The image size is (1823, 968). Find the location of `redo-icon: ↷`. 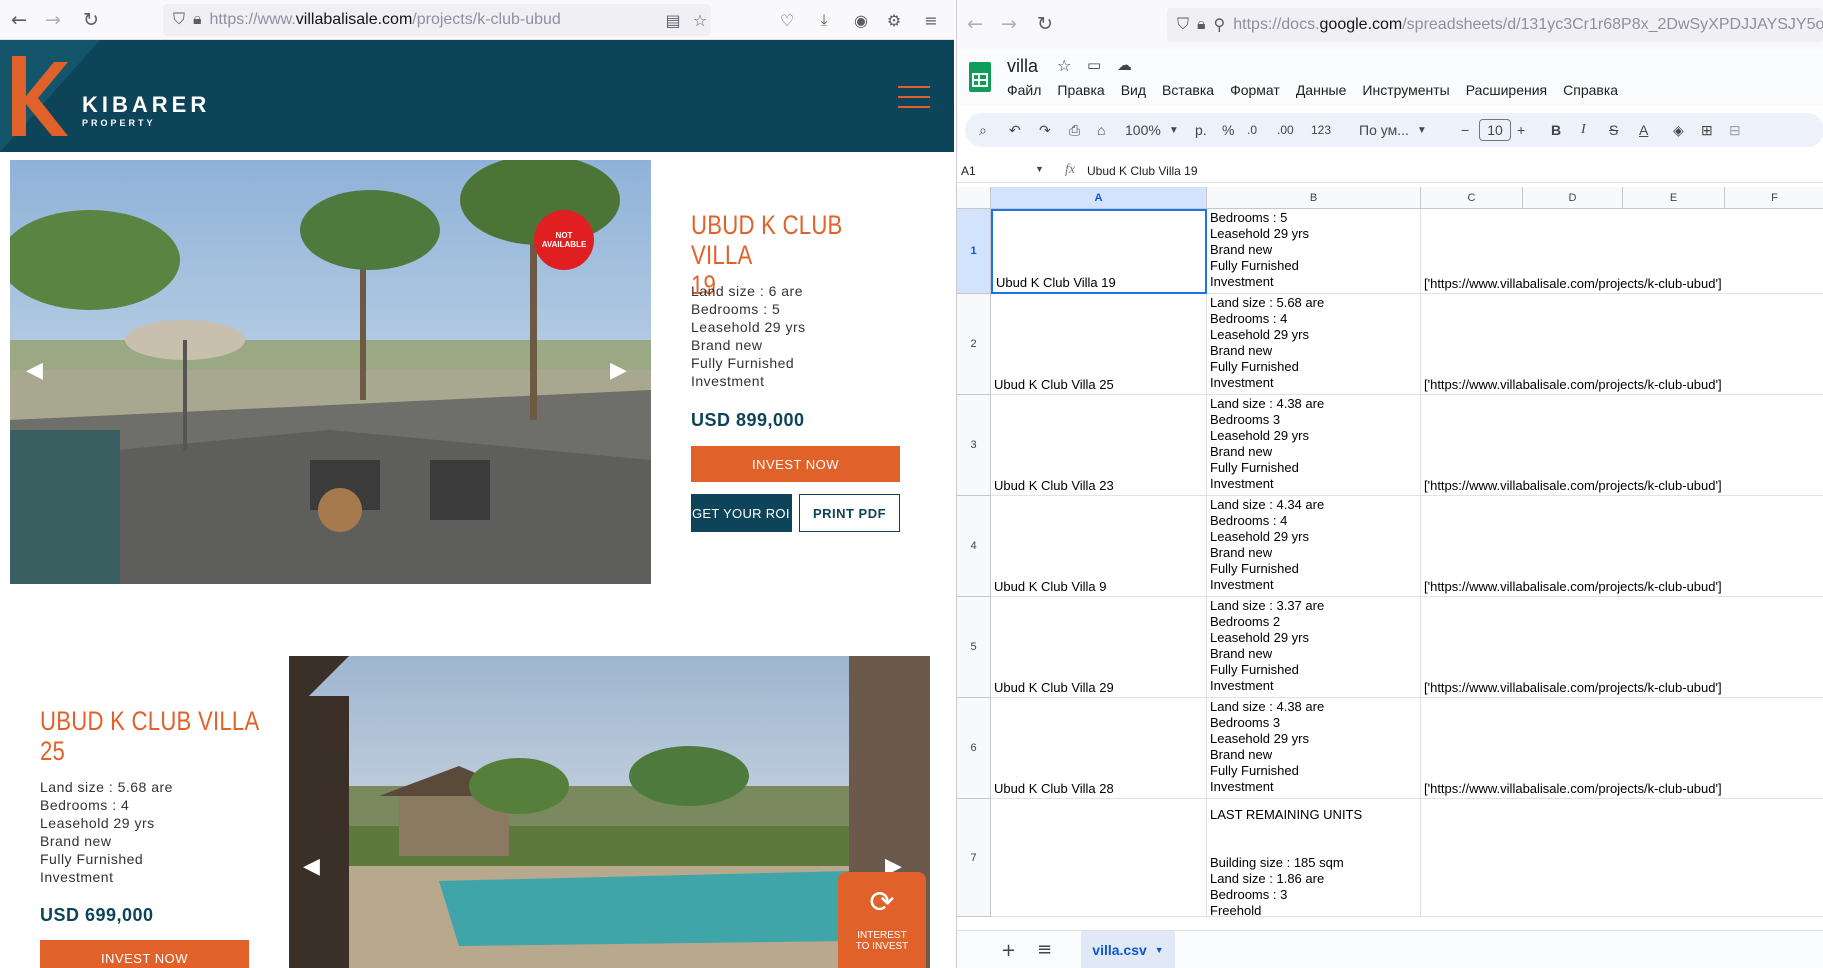

redo-icon: ↷ is located at coordinates (1045, 130).